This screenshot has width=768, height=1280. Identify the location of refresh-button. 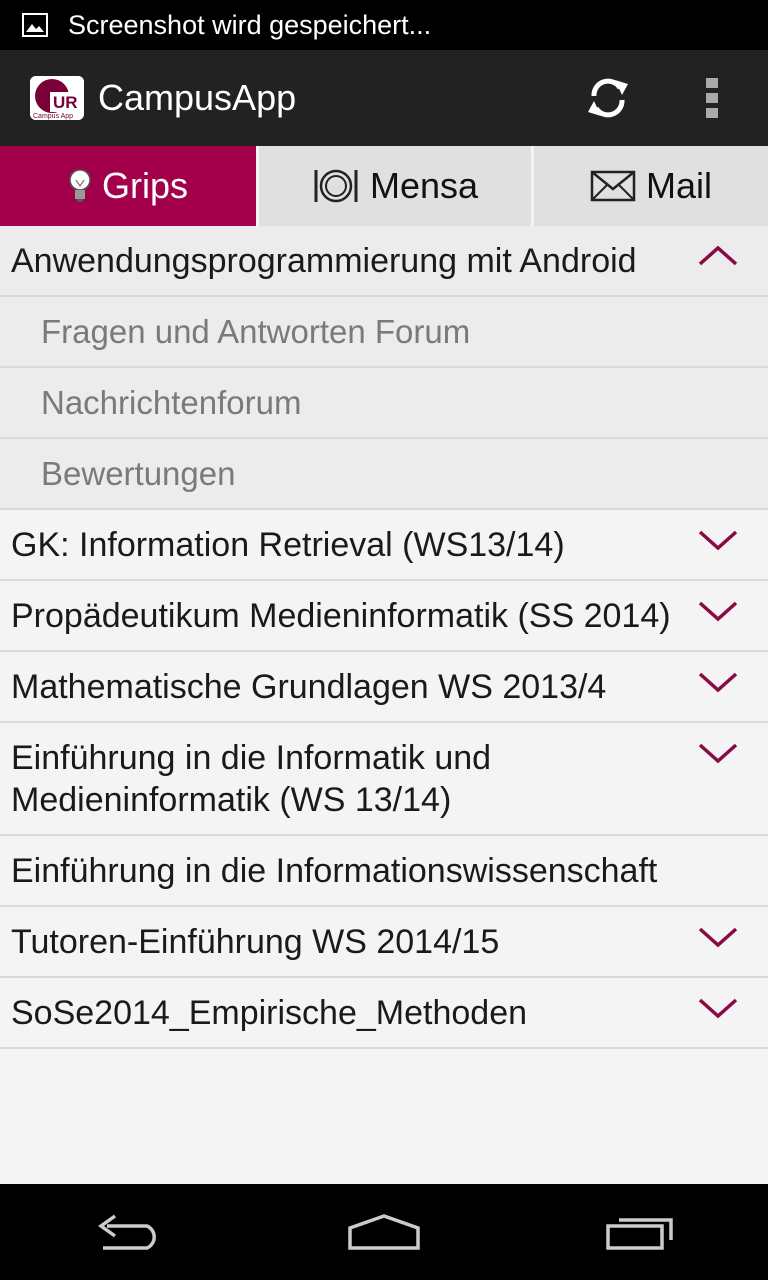
(608, 98).